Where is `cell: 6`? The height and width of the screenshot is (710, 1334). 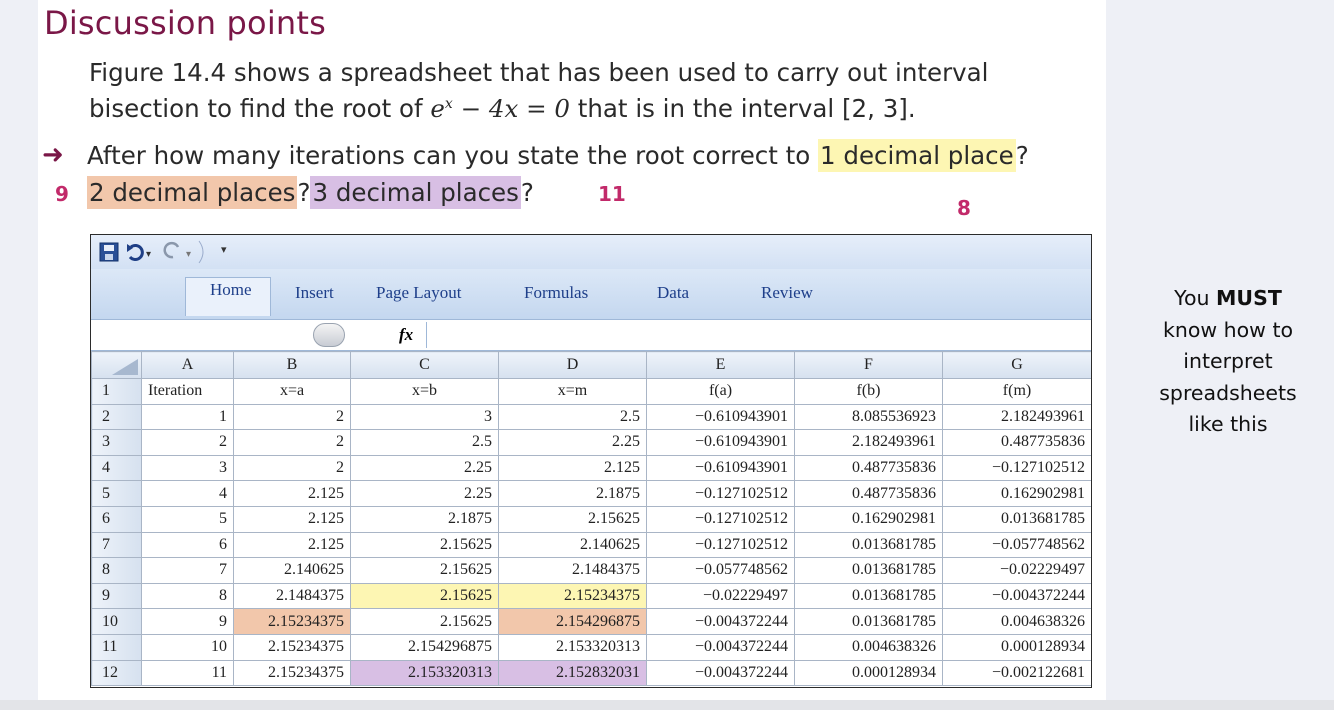
cell: 6 is located at coordinates (187, 545).